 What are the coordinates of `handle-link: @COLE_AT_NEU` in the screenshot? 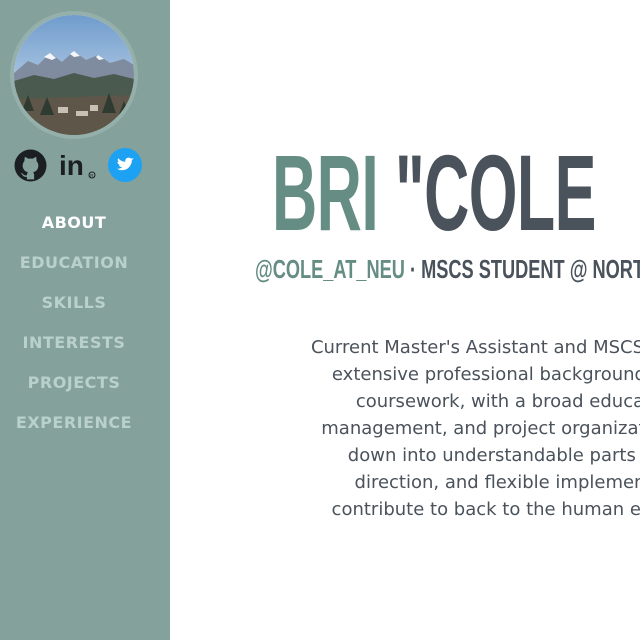 It's located at (330, 269).